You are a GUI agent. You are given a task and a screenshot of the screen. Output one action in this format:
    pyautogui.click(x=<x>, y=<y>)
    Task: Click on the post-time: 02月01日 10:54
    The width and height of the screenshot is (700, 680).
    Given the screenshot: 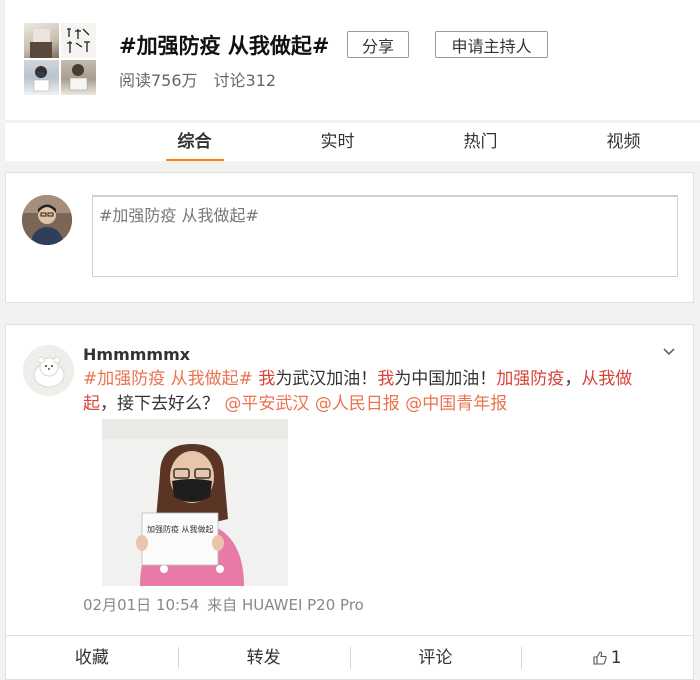 What is the action you would take?
    pyautogui.click(x=141, y=605)
    